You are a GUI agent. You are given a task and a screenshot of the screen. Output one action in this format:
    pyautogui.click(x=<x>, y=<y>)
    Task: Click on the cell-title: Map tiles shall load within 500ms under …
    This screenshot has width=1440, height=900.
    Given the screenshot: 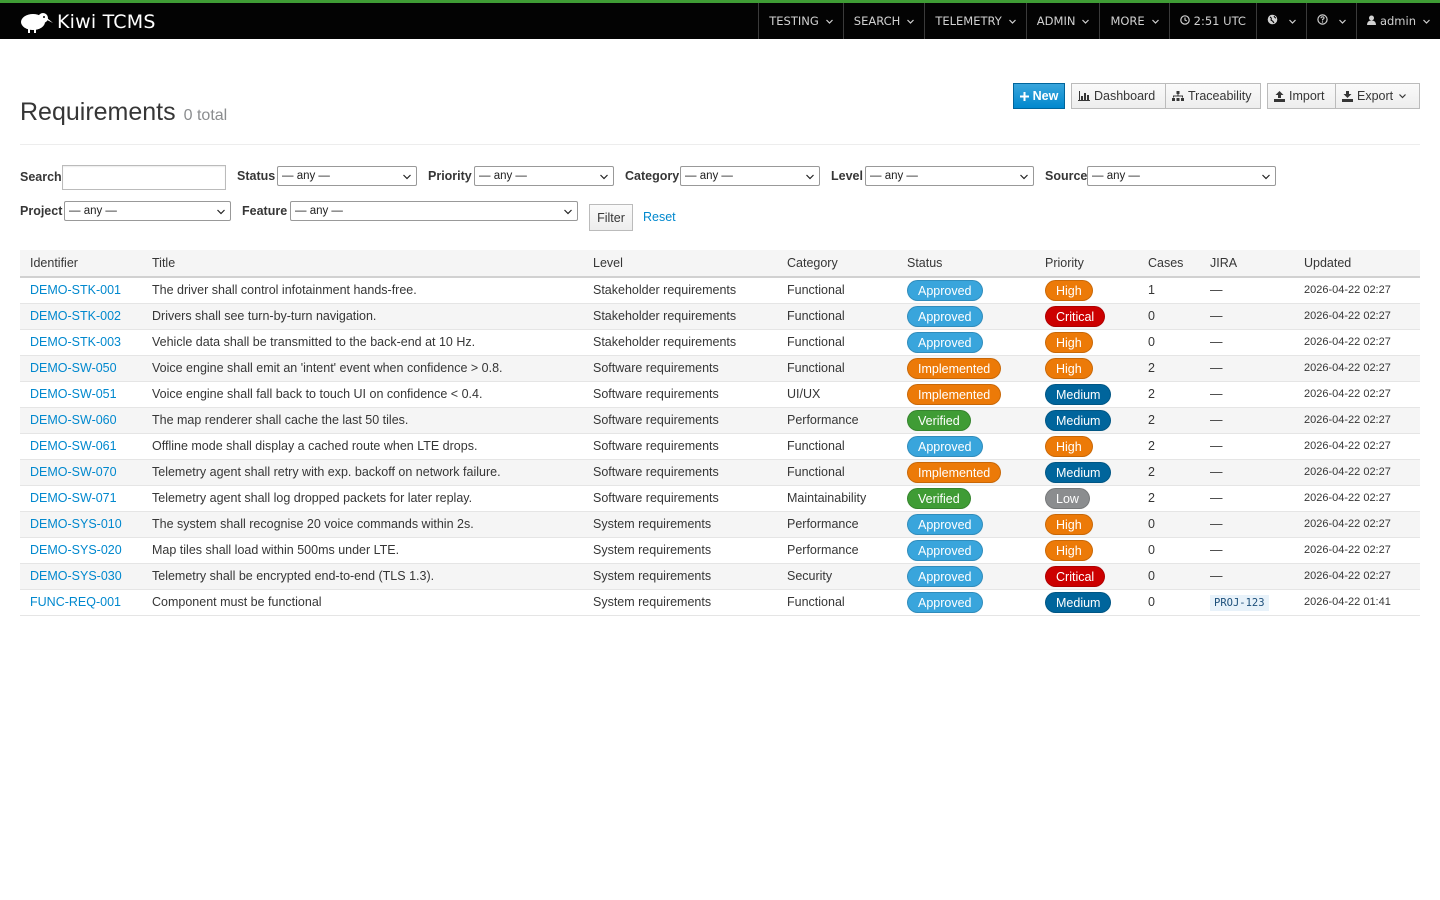 What is the action you would take?
    pyautogui.click(x=362, y=550)
    